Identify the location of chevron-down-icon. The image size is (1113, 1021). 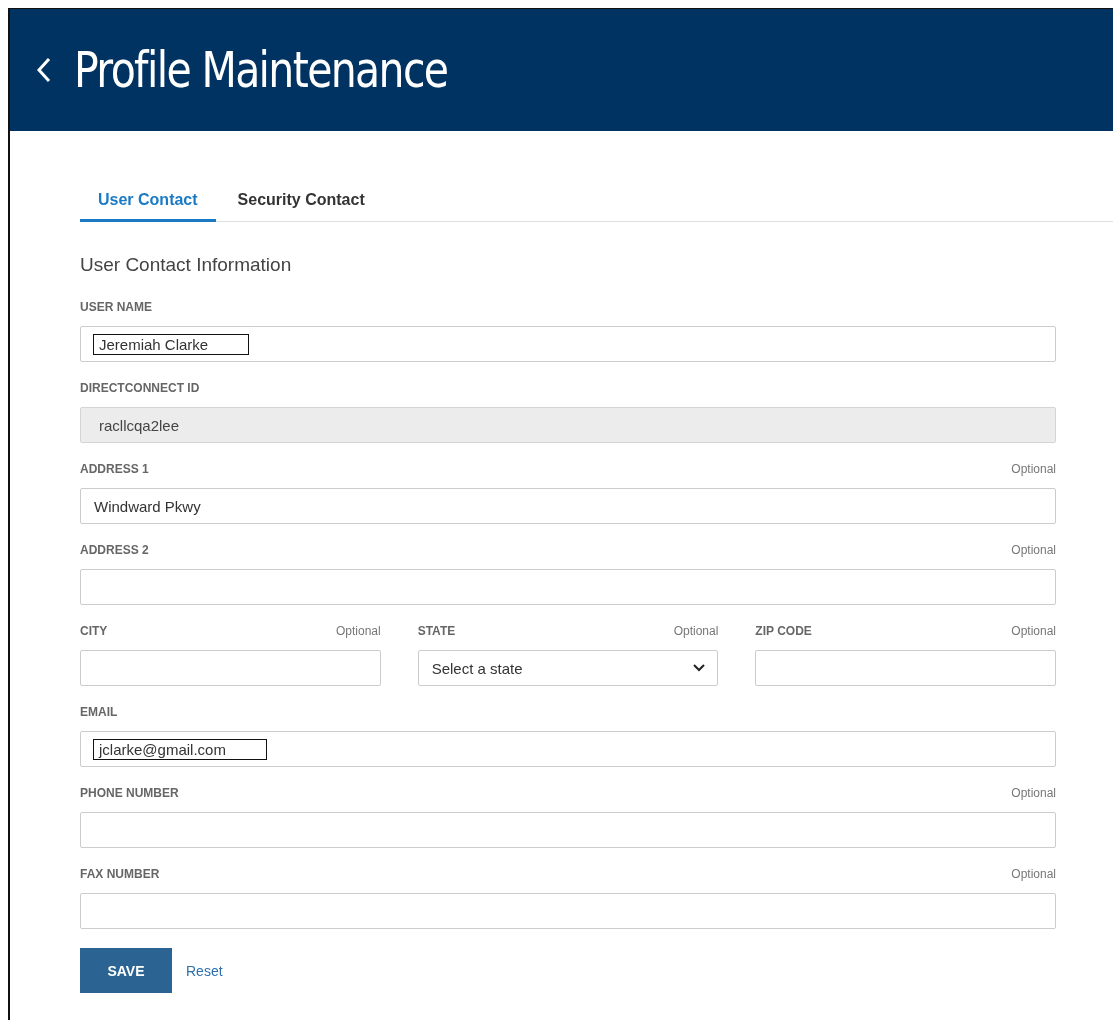
(699, 668).